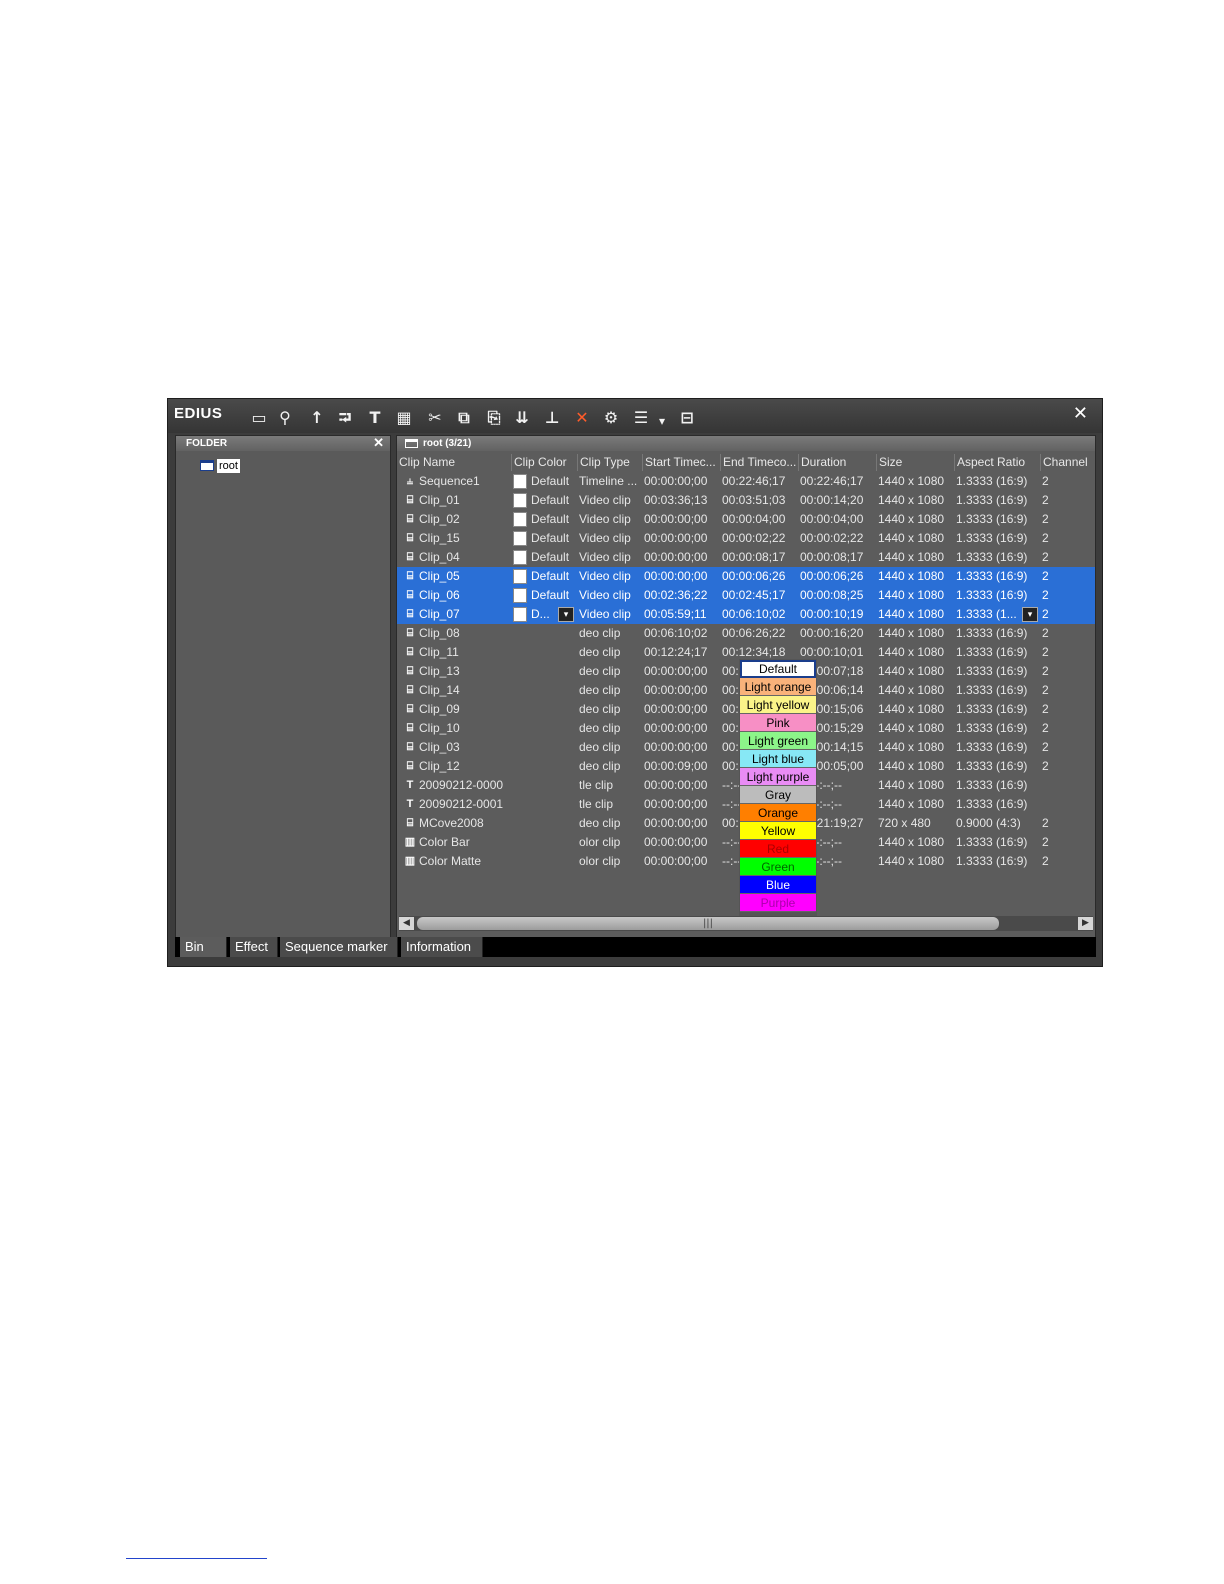 This screenshot has width=1224, height=1584. What do you see at coordinates (610, 462) in the screenshot?
I see `column-header-3: Clip Type` at bounding box center [610, 462].